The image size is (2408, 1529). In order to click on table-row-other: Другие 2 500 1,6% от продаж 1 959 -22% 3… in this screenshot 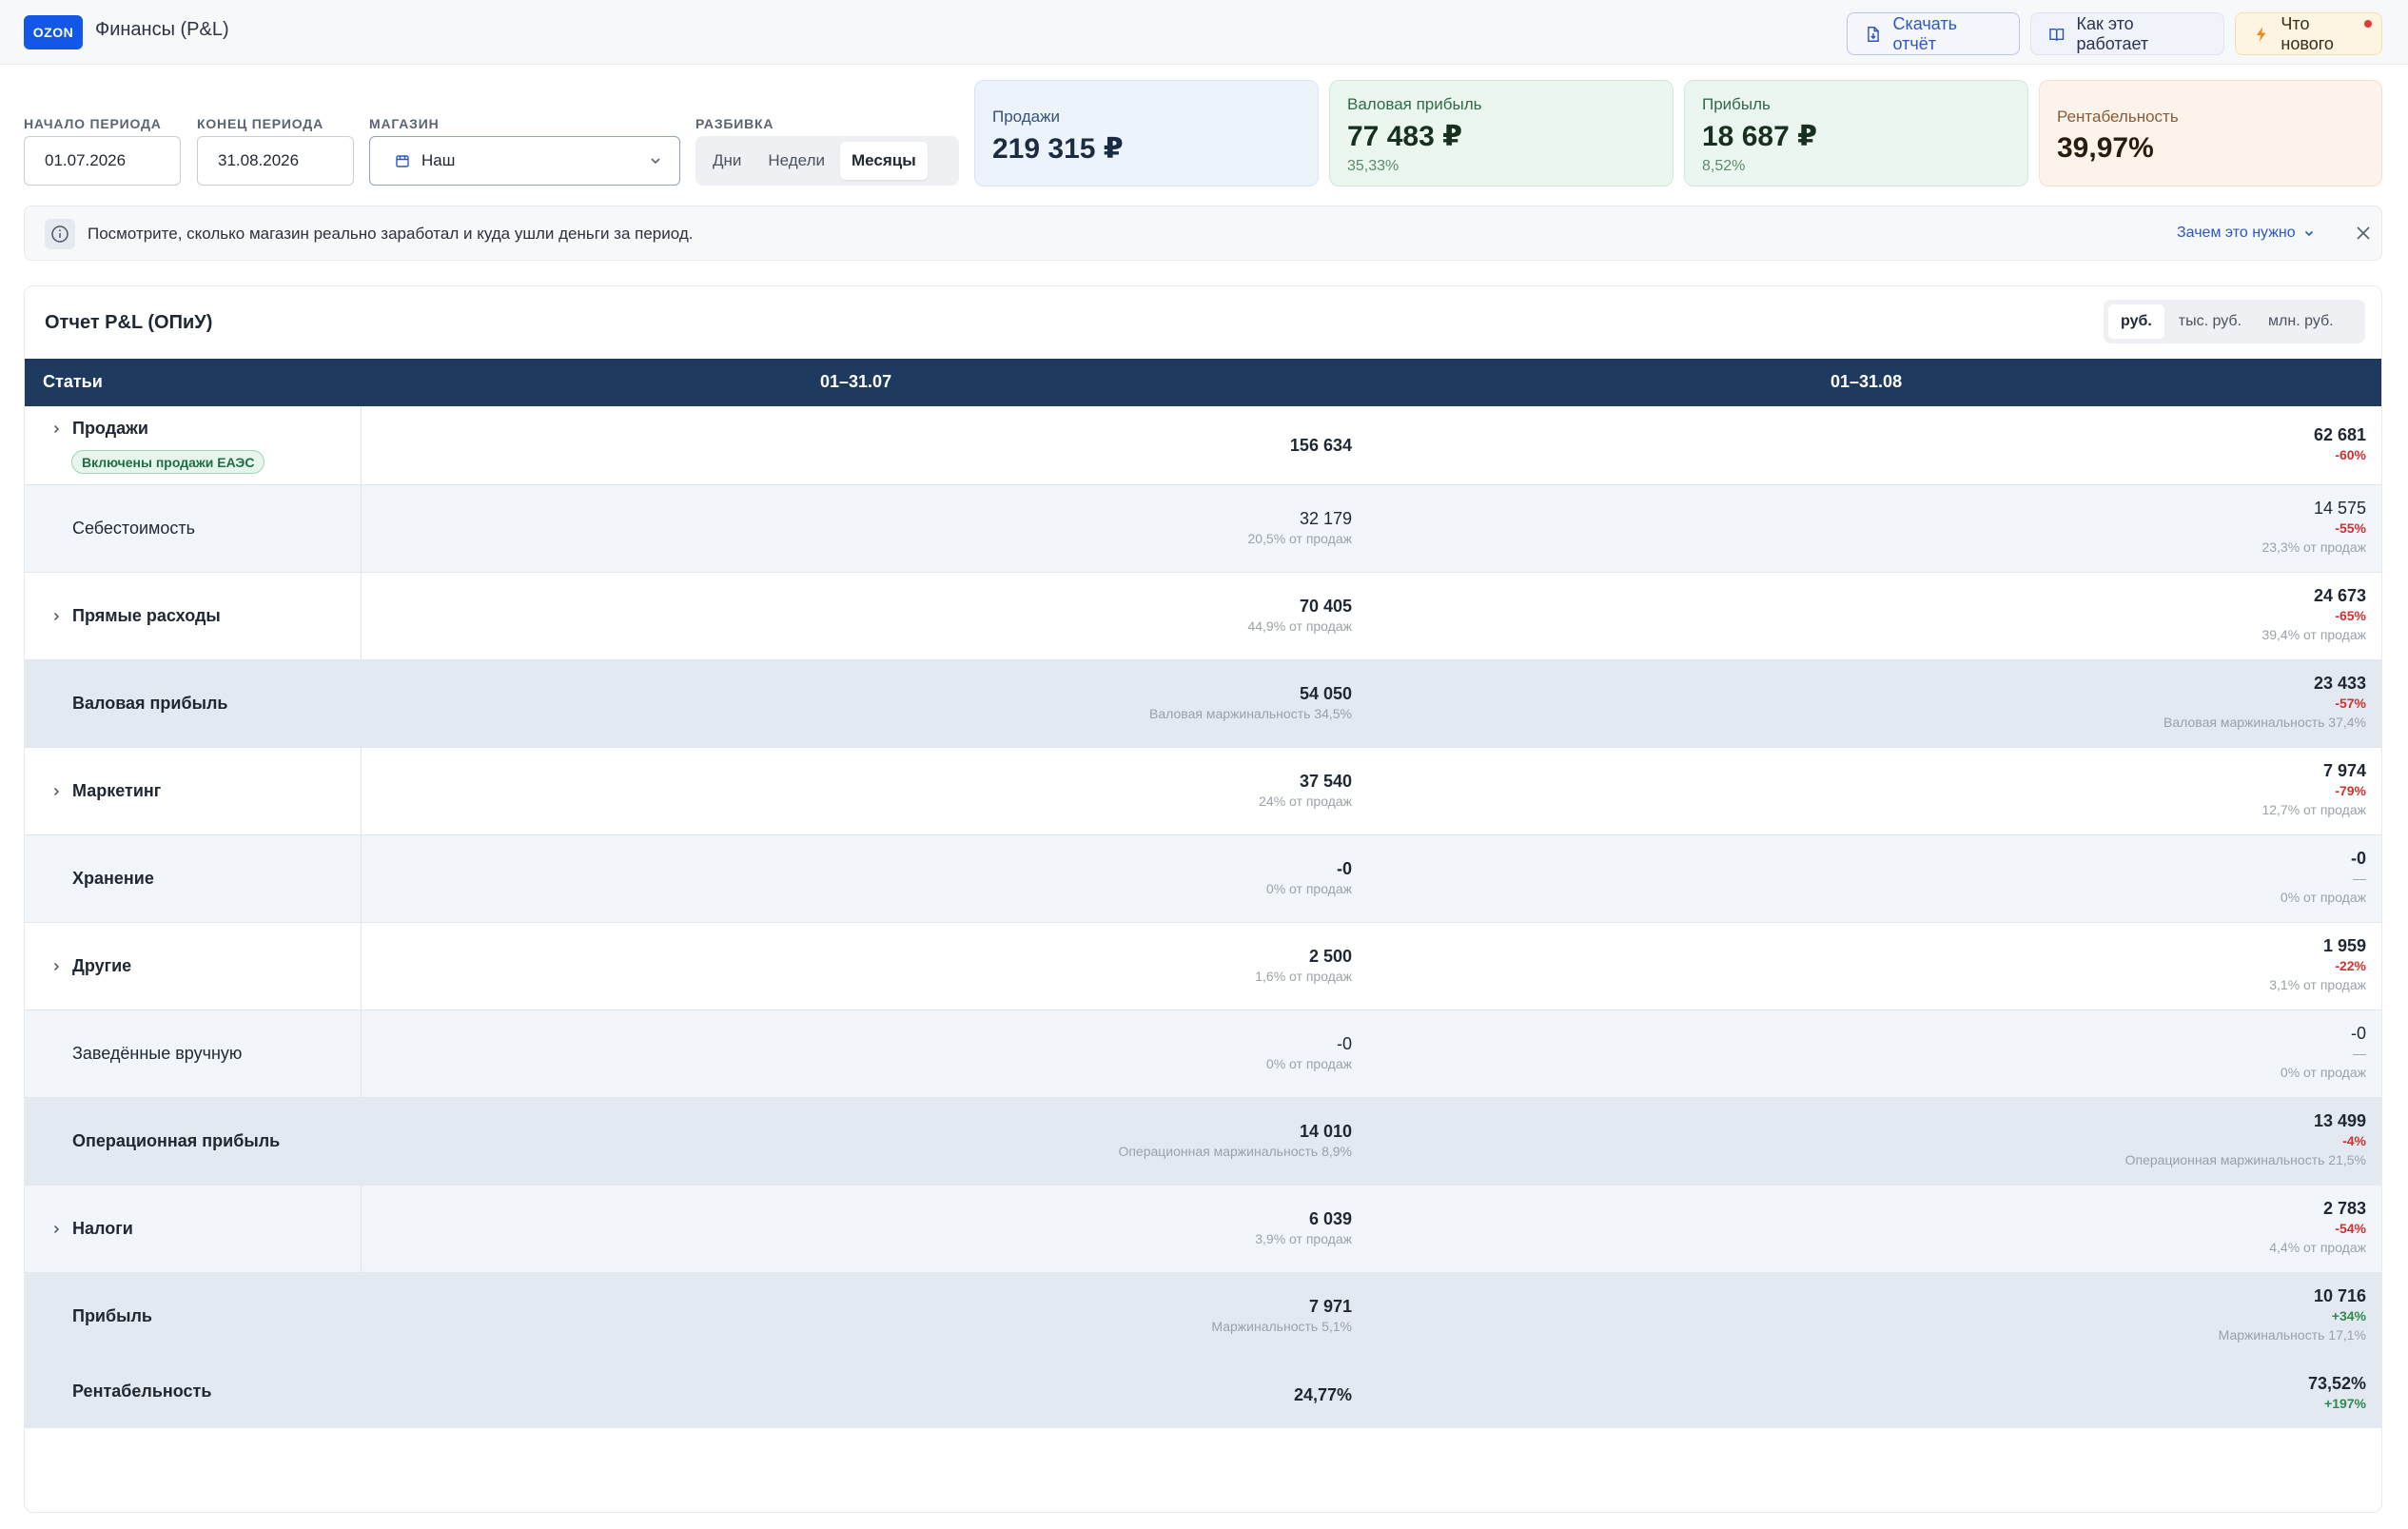, I will do `click(1203, 966)`.